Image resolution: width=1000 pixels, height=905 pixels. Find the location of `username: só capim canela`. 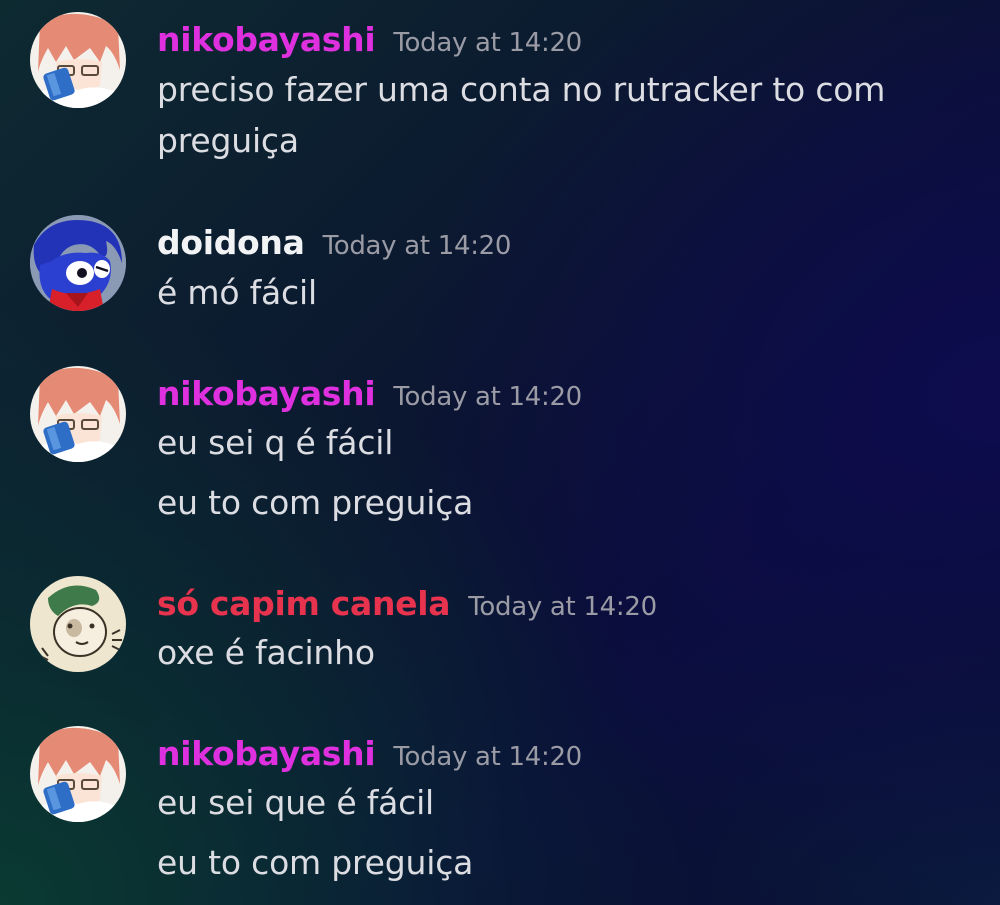

username: só capim canela is located at coordinates (304, 603).